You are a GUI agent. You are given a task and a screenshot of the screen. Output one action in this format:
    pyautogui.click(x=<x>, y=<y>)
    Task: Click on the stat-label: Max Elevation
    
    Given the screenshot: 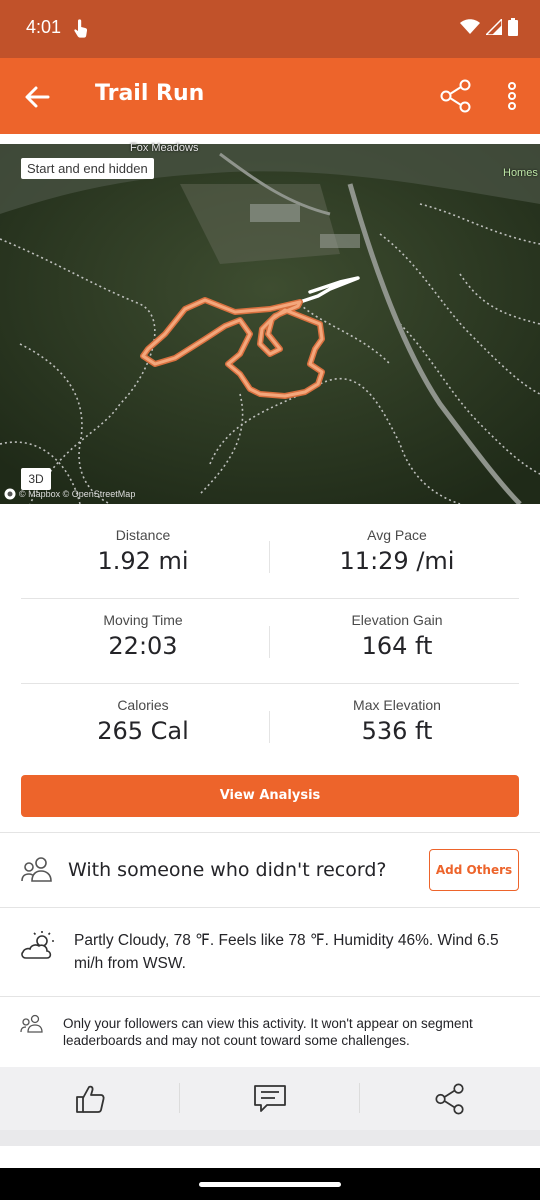 What is the action you would take?
    pyautogui.click(x=397, y=705)
    